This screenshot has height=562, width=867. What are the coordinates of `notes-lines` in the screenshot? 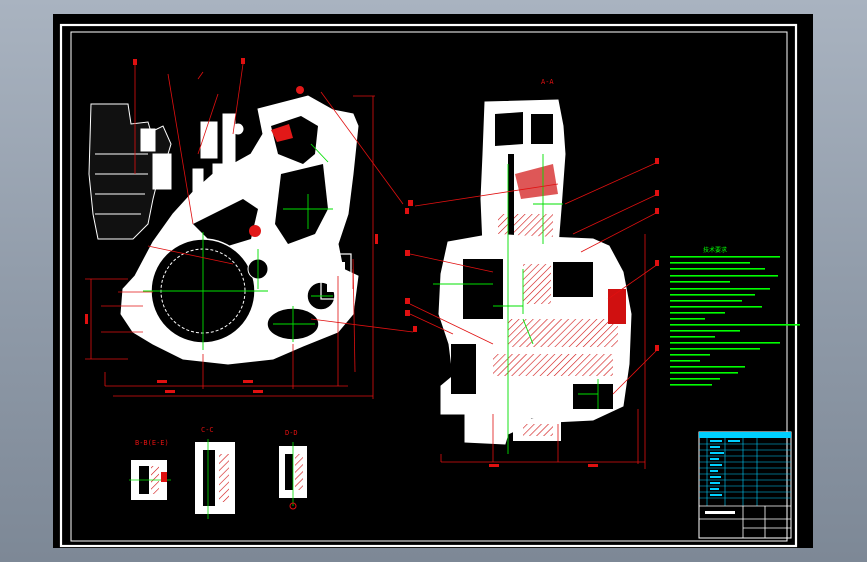 It's located at (735, 321).